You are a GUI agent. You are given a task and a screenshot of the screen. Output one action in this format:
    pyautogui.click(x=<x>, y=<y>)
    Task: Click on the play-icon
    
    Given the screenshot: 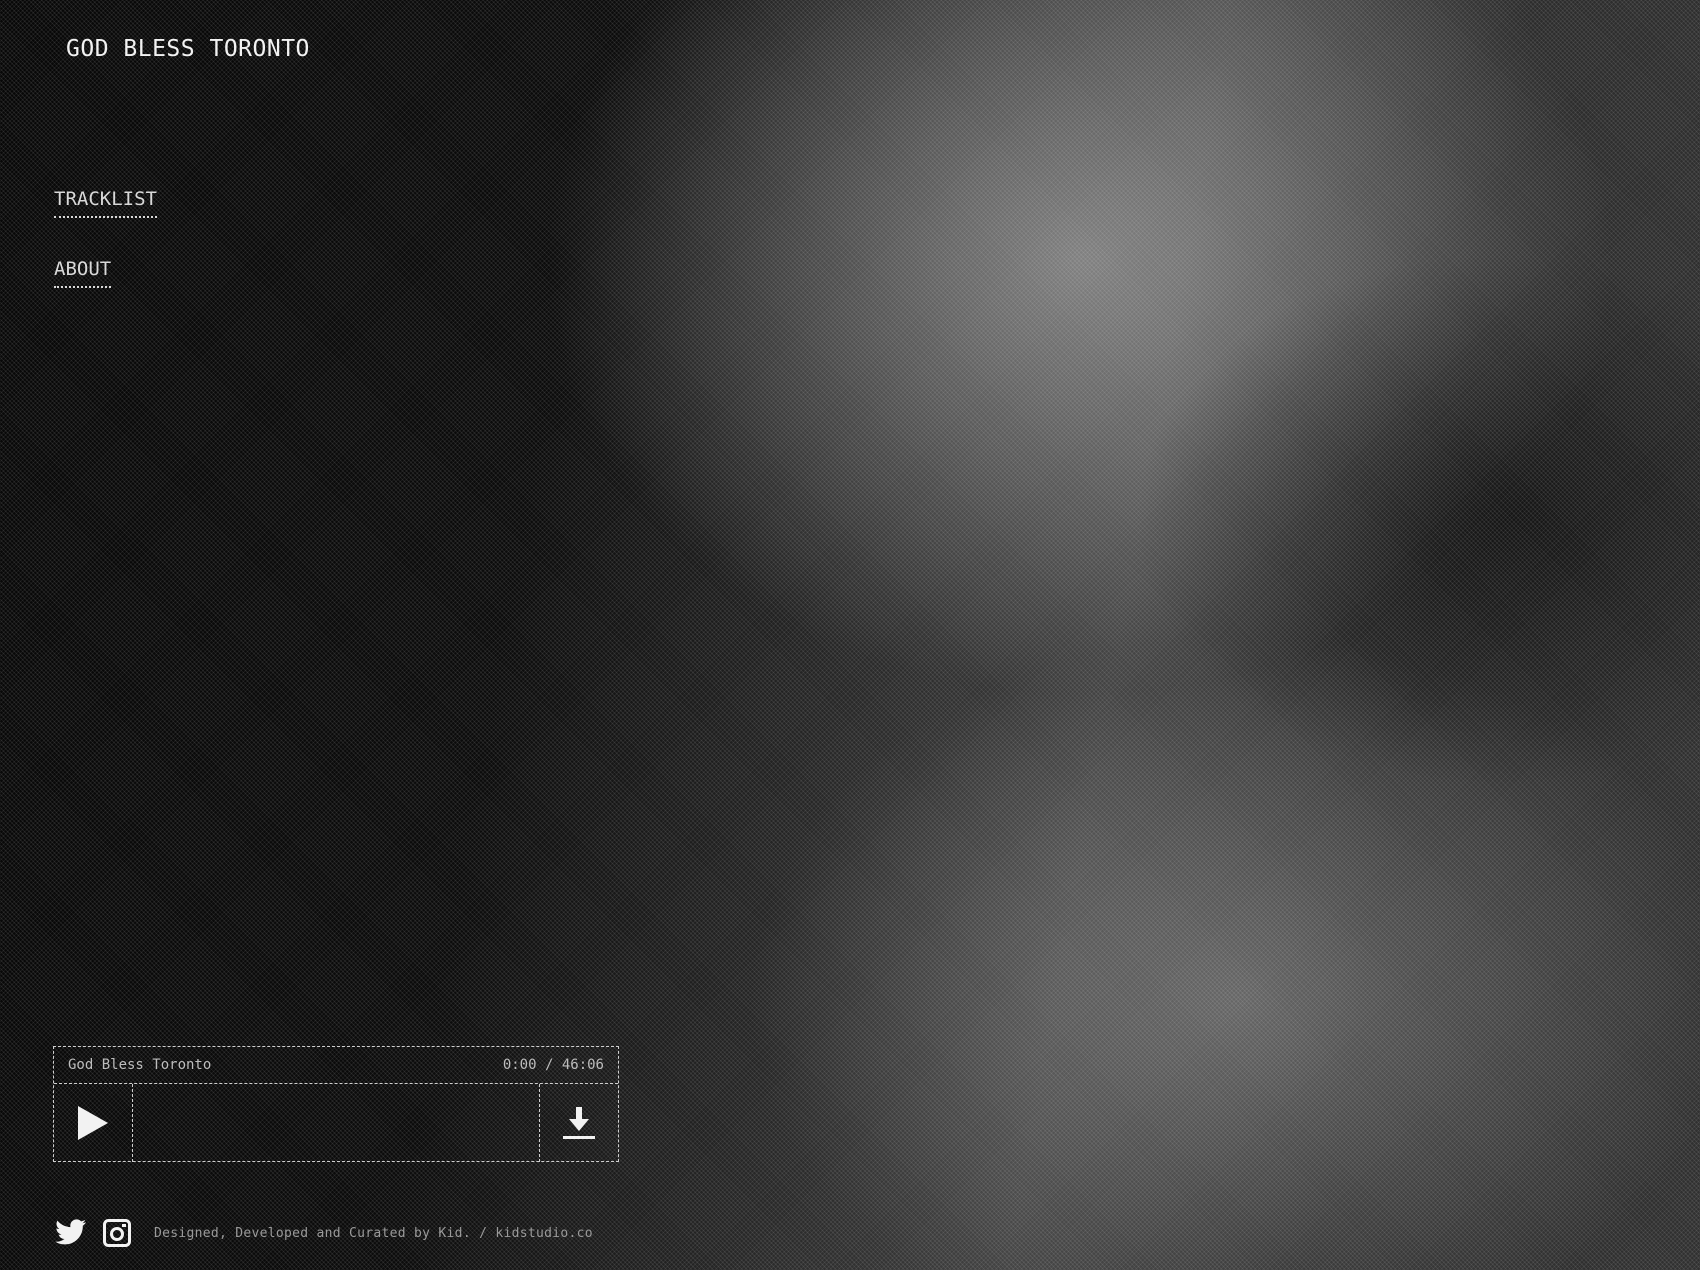 What is the action you would take?
    pyautogui.click(x=93, y=1123)
    